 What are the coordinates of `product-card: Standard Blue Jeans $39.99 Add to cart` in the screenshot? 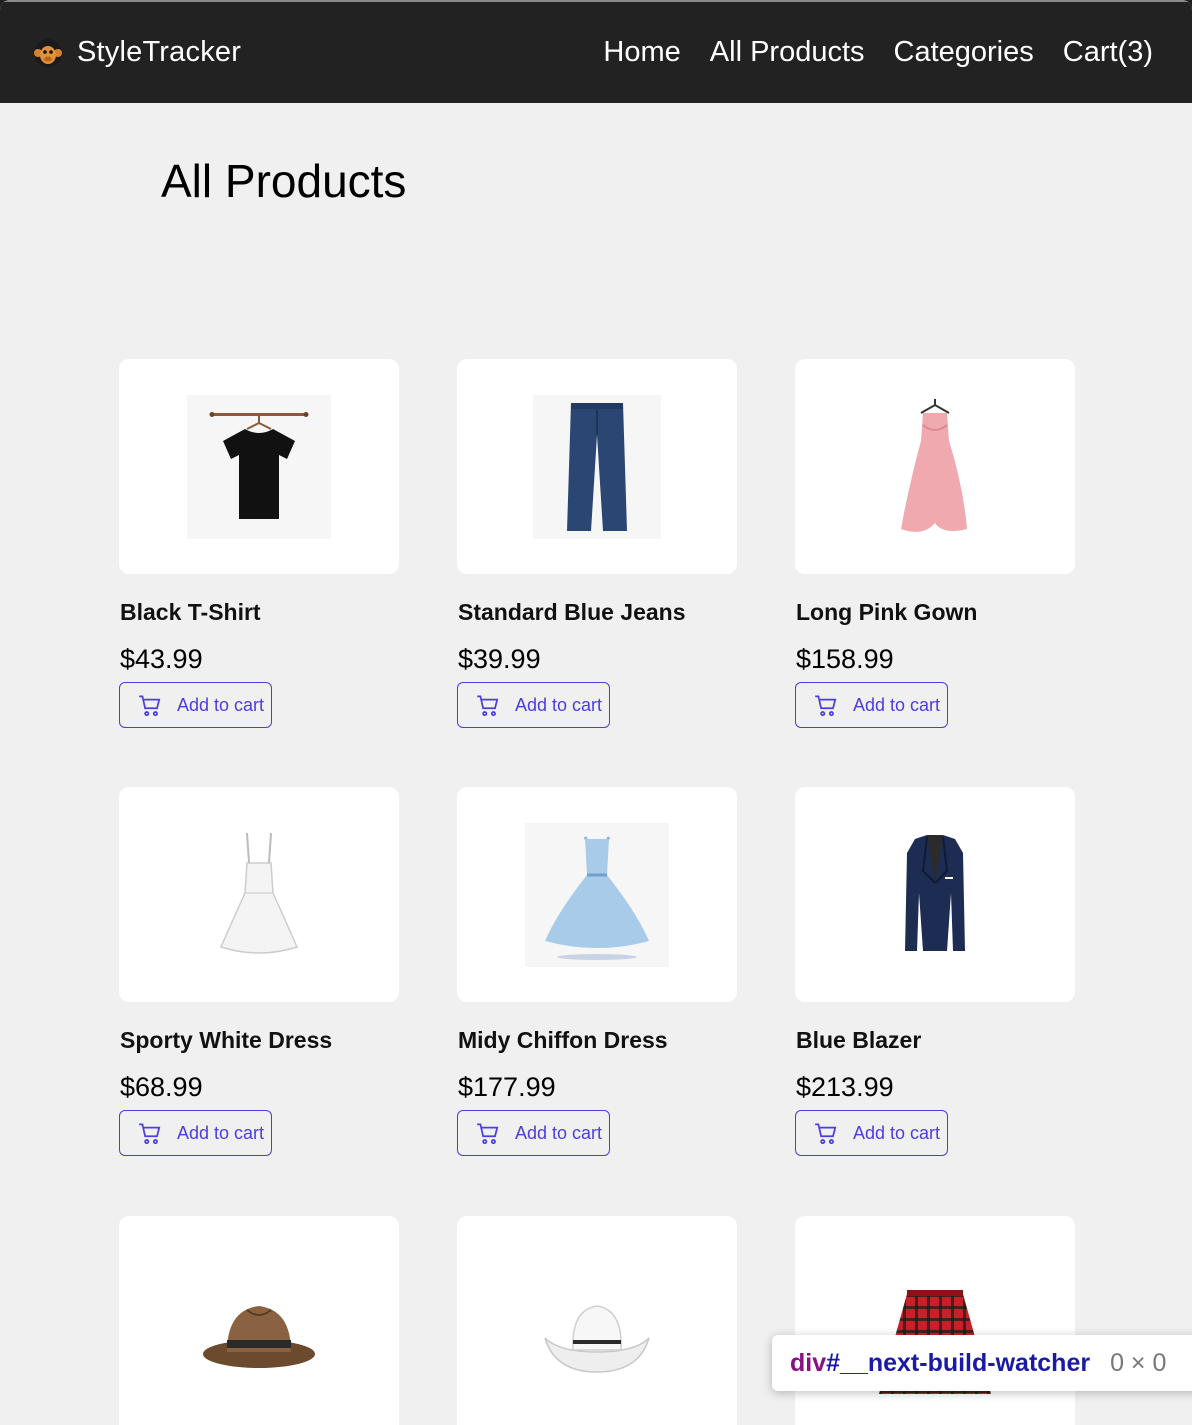 It's located at (597, 543).